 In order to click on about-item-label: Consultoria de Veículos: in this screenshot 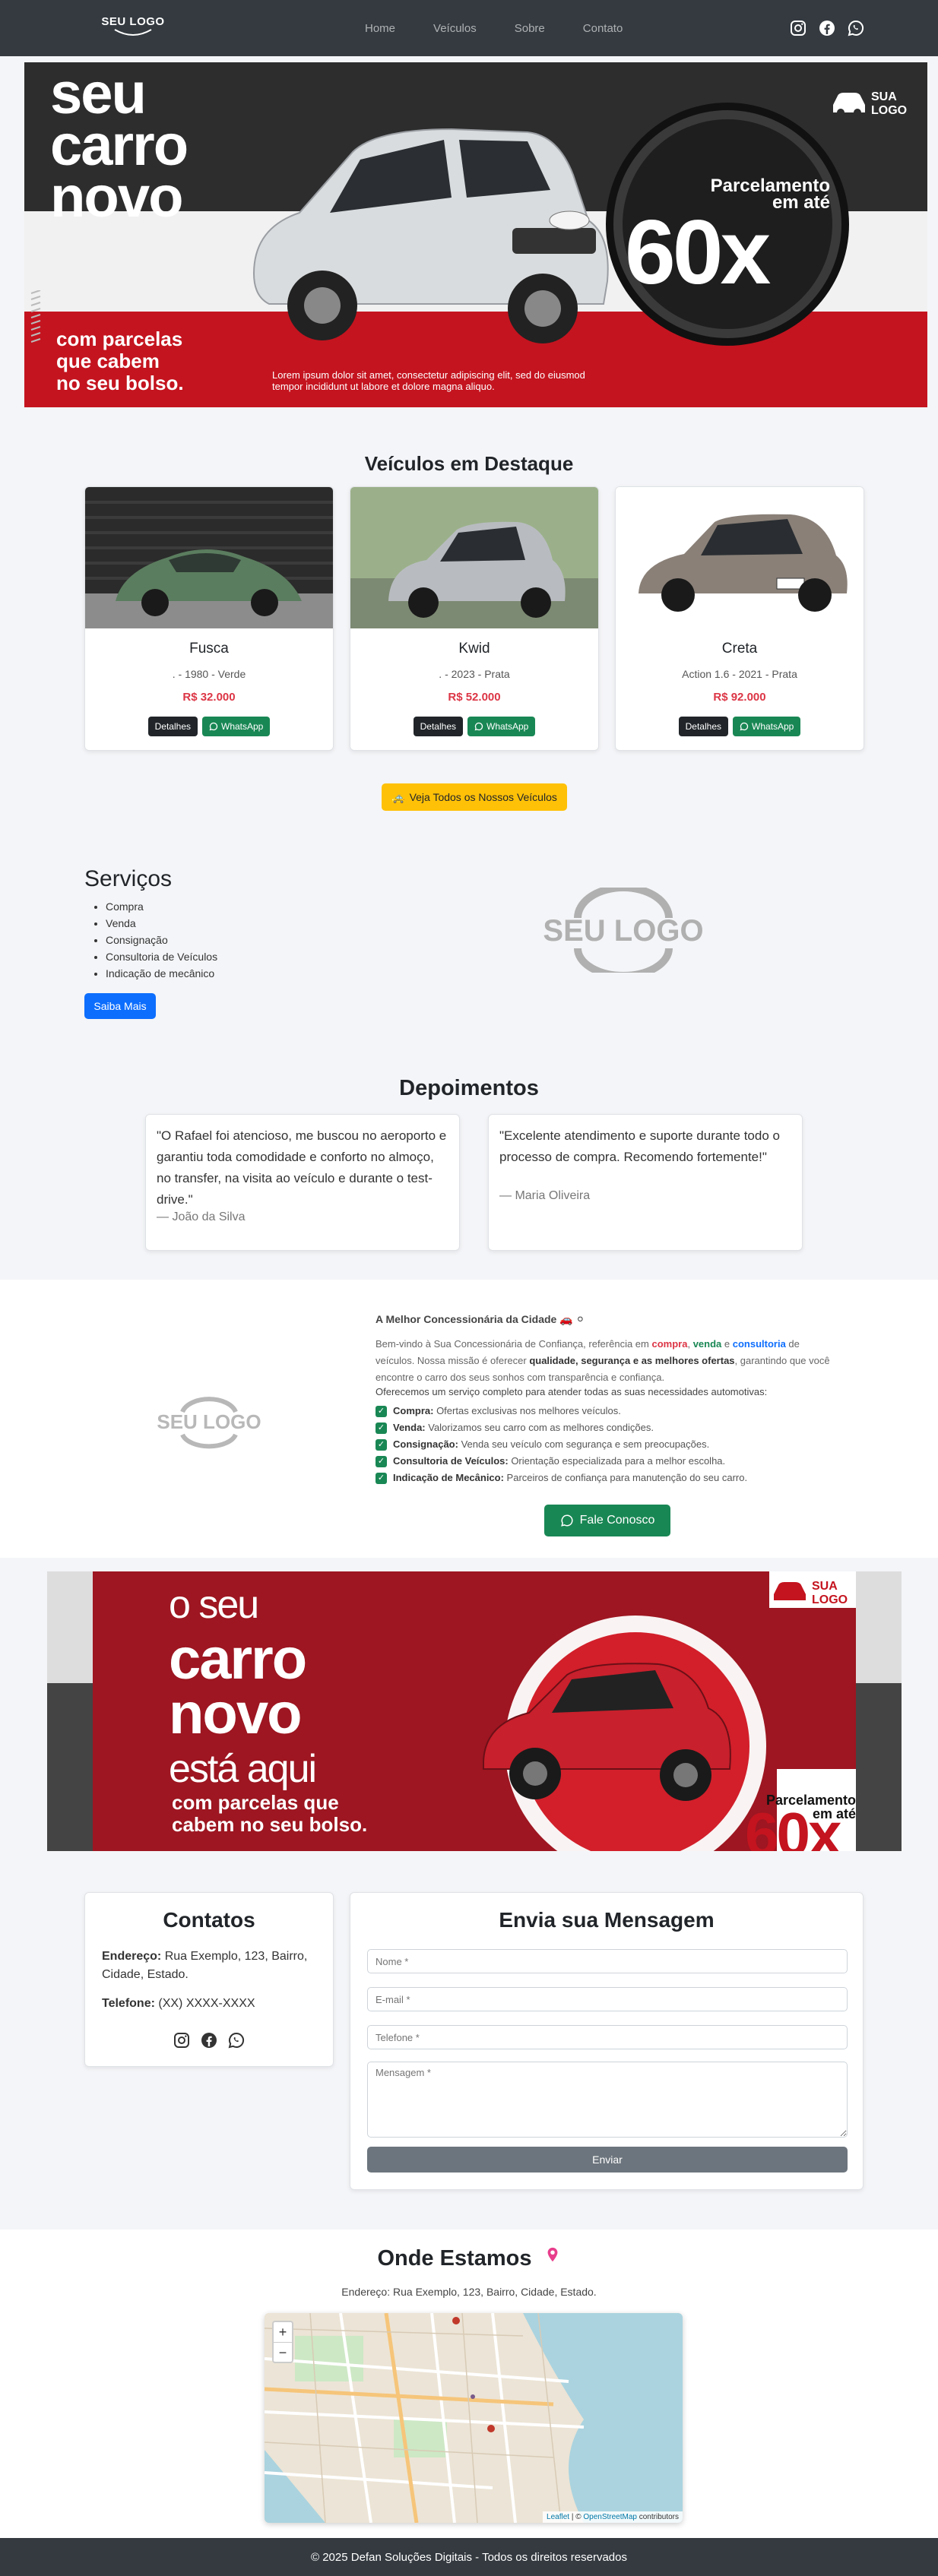, I will do `click(451, 1461)`.